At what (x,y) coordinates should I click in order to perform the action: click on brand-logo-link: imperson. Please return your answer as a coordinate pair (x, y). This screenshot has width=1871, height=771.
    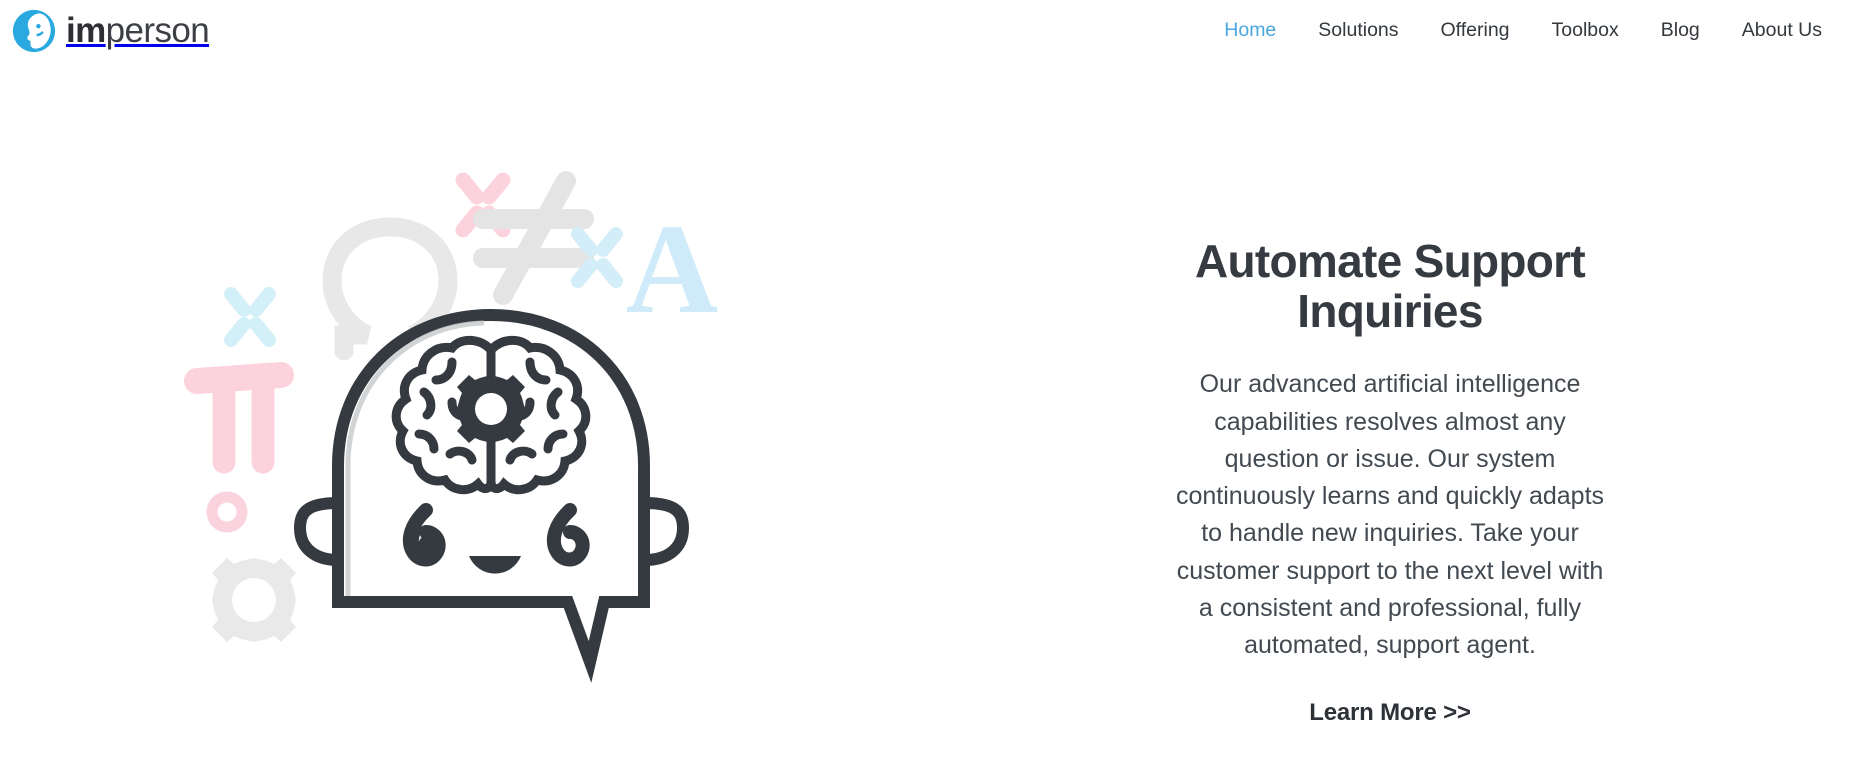
    Looking at the image, I should click on (109, 31).